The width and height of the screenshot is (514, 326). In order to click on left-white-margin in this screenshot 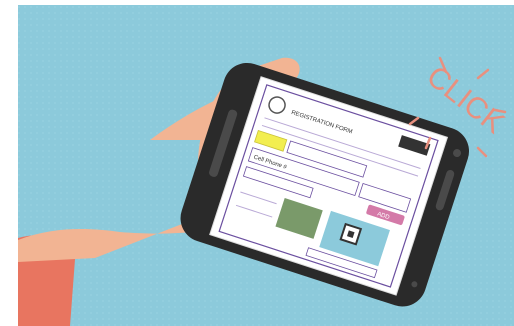, I will do `click(9, 163)`.